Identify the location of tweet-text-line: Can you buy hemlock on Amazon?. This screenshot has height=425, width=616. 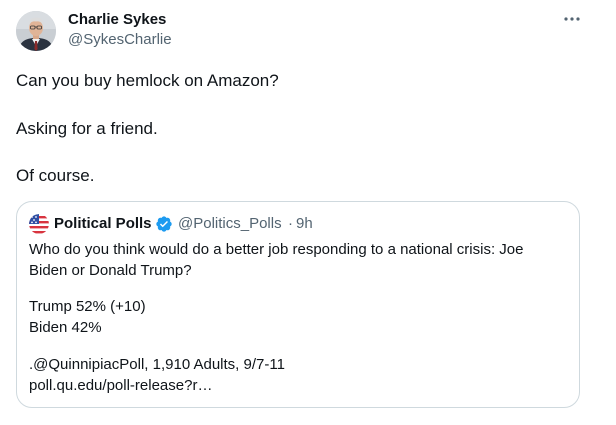
(147, 80).